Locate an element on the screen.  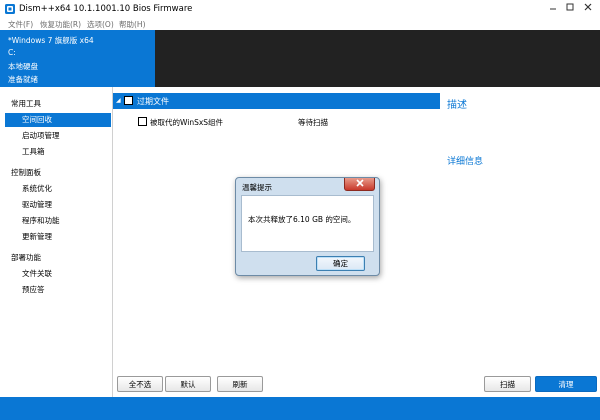
sidebar-item-system-optimize: 系统优化 is located at coordinates (58, 189).